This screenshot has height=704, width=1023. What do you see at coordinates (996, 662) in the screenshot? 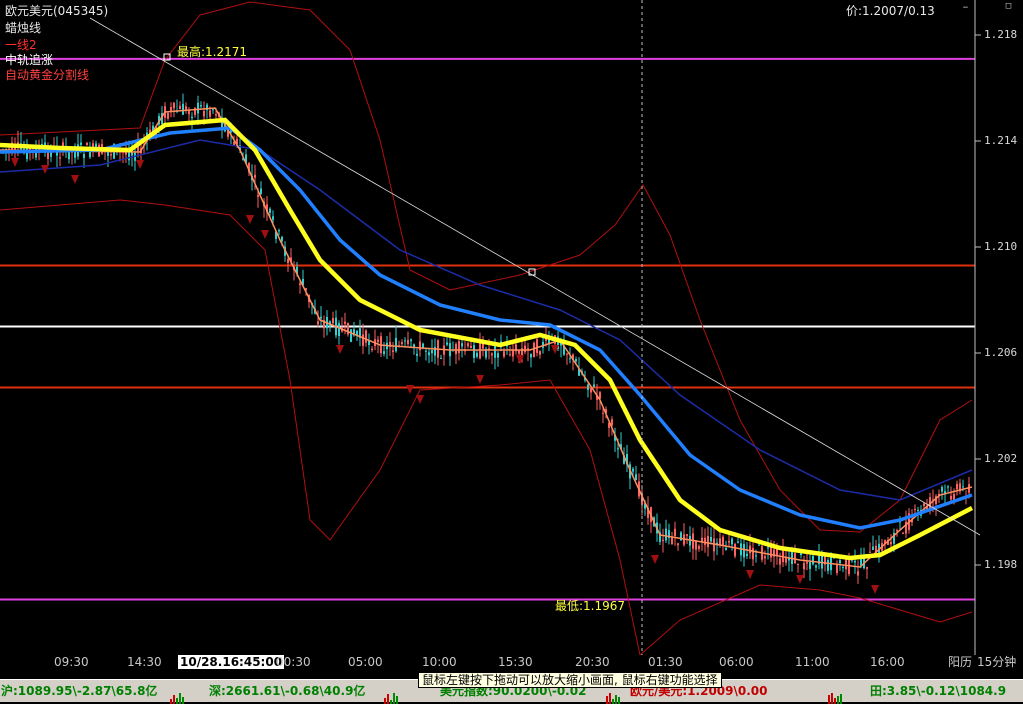
I see `period-label: 15分钟` at bounding box center [996, 662].